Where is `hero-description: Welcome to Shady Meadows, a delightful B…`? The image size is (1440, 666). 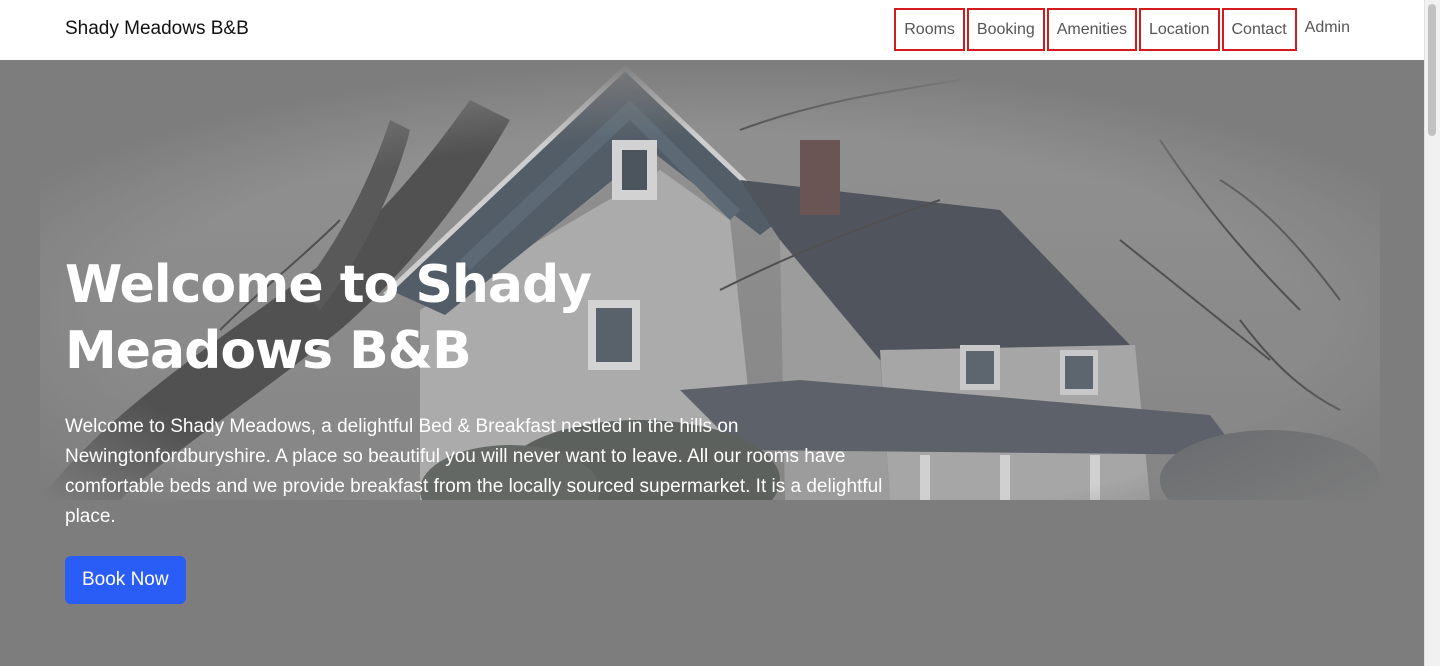
hero-description: Welcome to Shady Meadows, a delightful B… is located at coordinates (474, 471).